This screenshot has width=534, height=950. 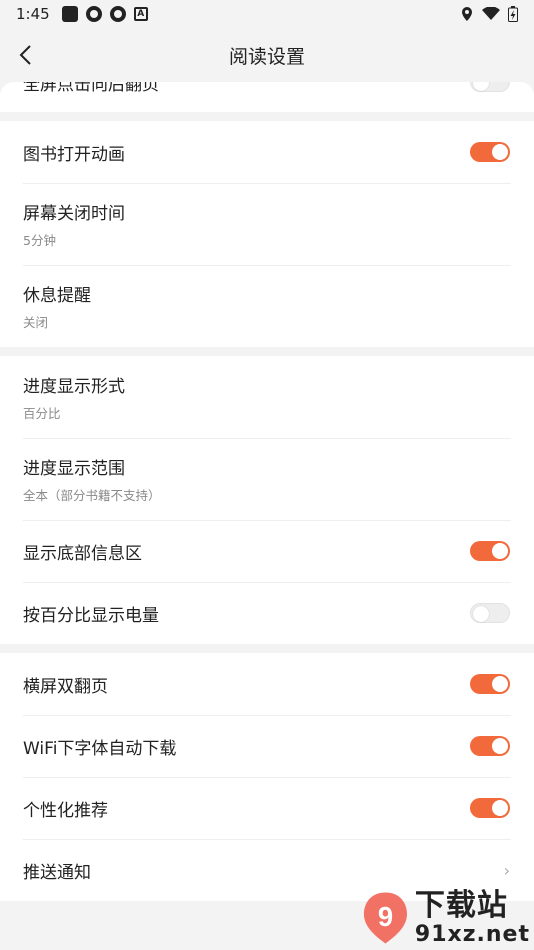 I want to click on row-title: 进度显示形式, so click(x=74, y=387).